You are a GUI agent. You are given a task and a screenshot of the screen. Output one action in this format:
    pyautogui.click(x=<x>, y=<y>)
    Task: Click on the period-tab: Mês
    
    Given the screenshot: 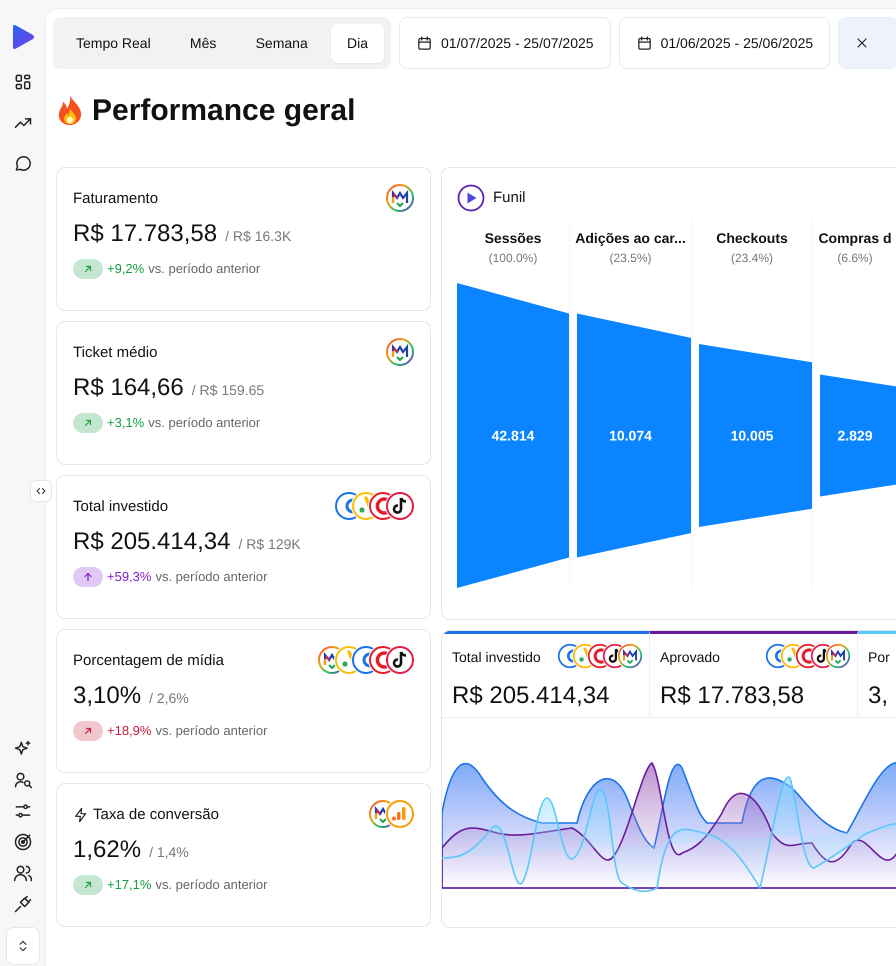 What is the action you would take?
    pyautogui.click(x=203, y=43)
    